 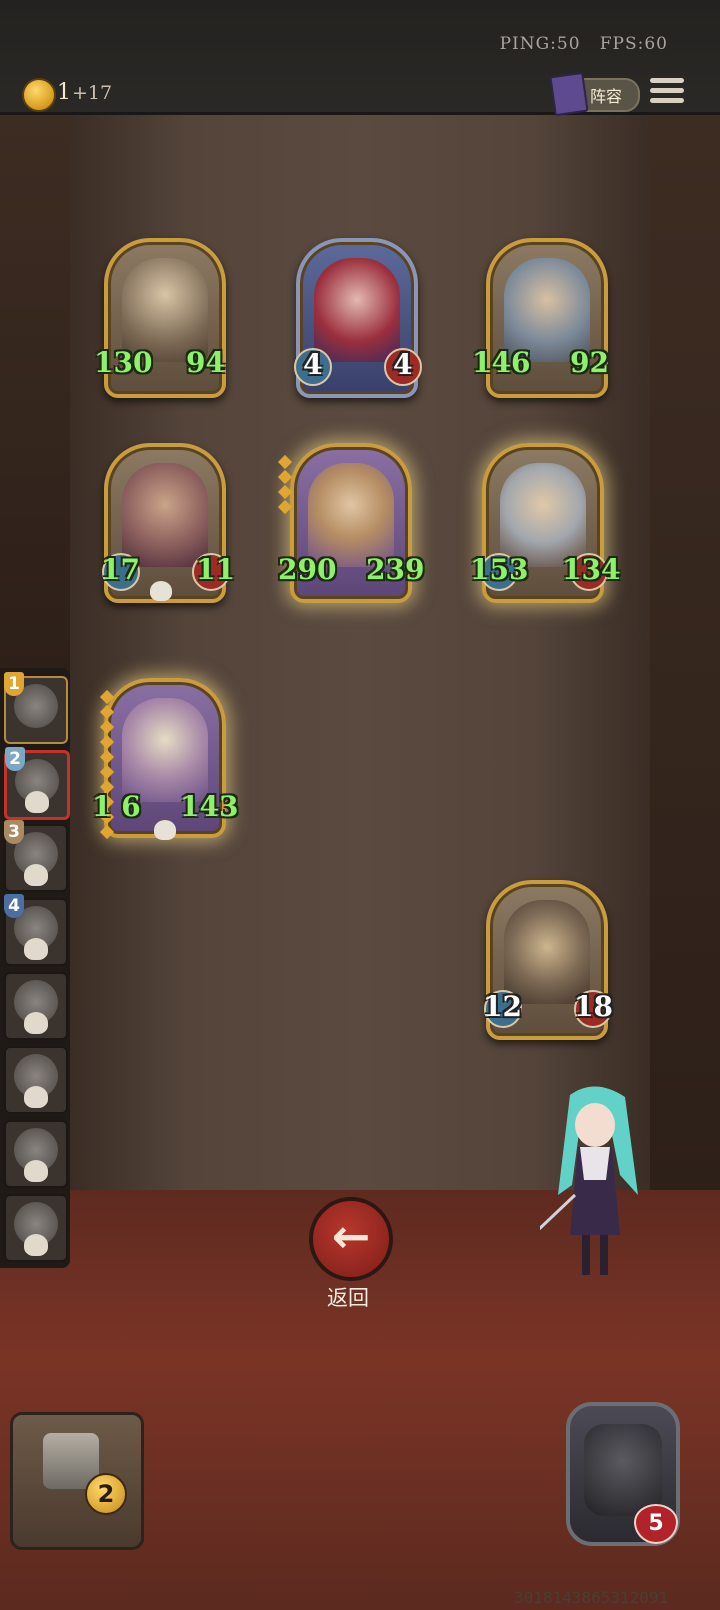 I want to click on back-button: ←, so click(x=351, y=1239).